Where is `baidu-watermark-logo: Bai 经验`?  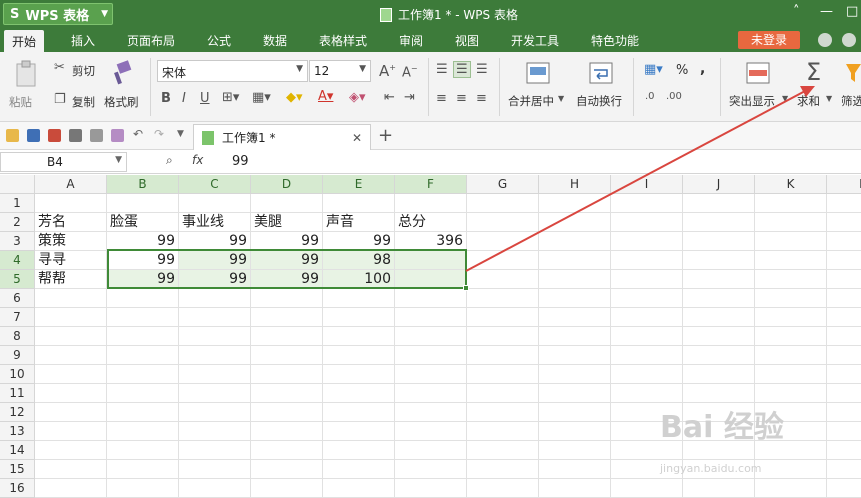 baidu-watermark-logo: Bai 经验 is located at coordinates (722, 424).